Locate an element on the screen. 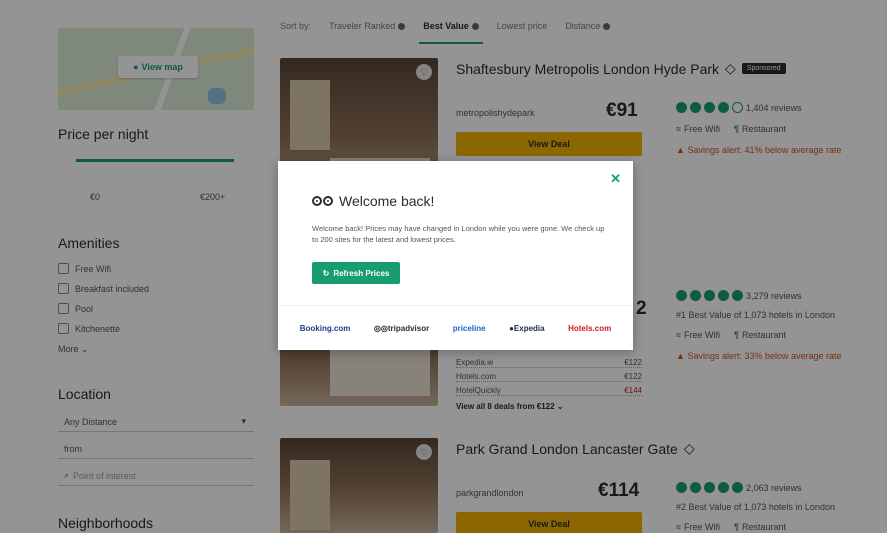 The width and height of the screenshot is (887, 533). modal-header: Welcome back! is located at coordinates (373, 201).